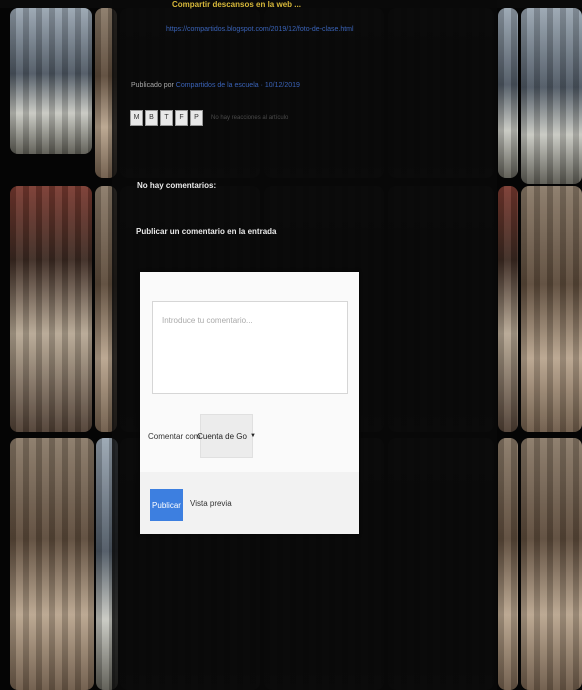  What do you see at coordinates (250, 118) in the screenshot?
I see `reactions-text: No hay reacciones al artículo` at bounding box center [250, 118].